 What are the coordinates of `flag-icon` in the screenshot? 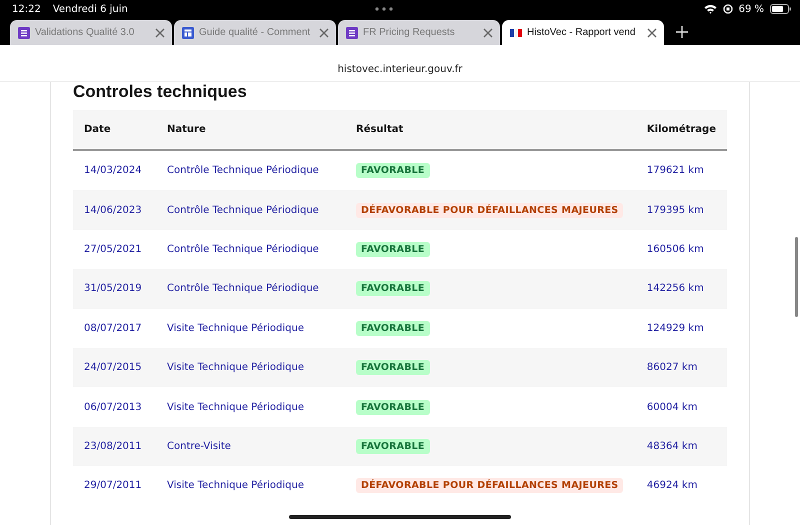 It's located at (516, 32).